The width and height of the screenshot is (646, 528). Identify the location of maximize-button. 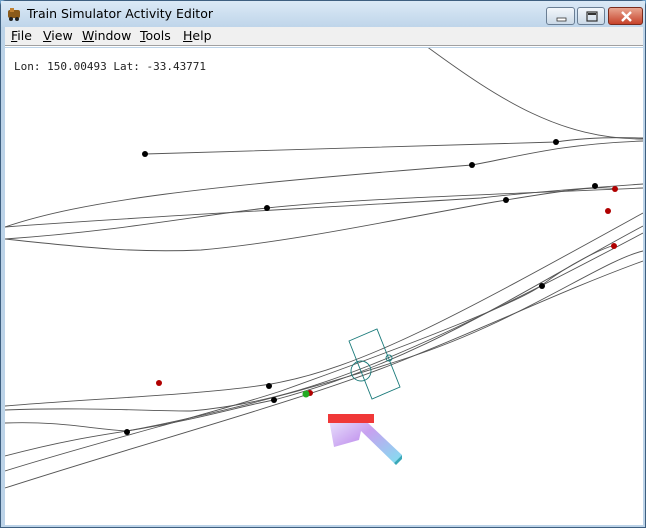
(591, 16).